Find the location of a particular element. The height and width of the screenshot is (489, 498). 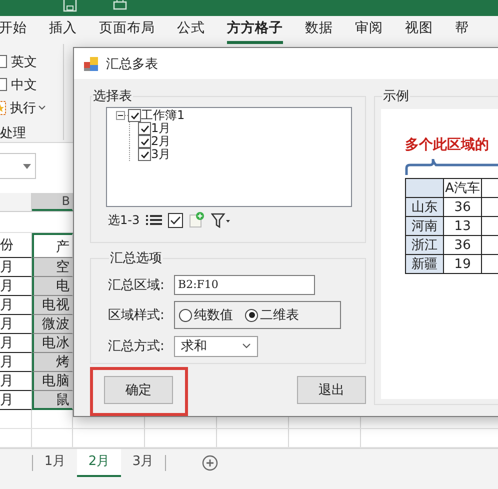

sheet-tab: 2月 is located at coordinates (99, 463).